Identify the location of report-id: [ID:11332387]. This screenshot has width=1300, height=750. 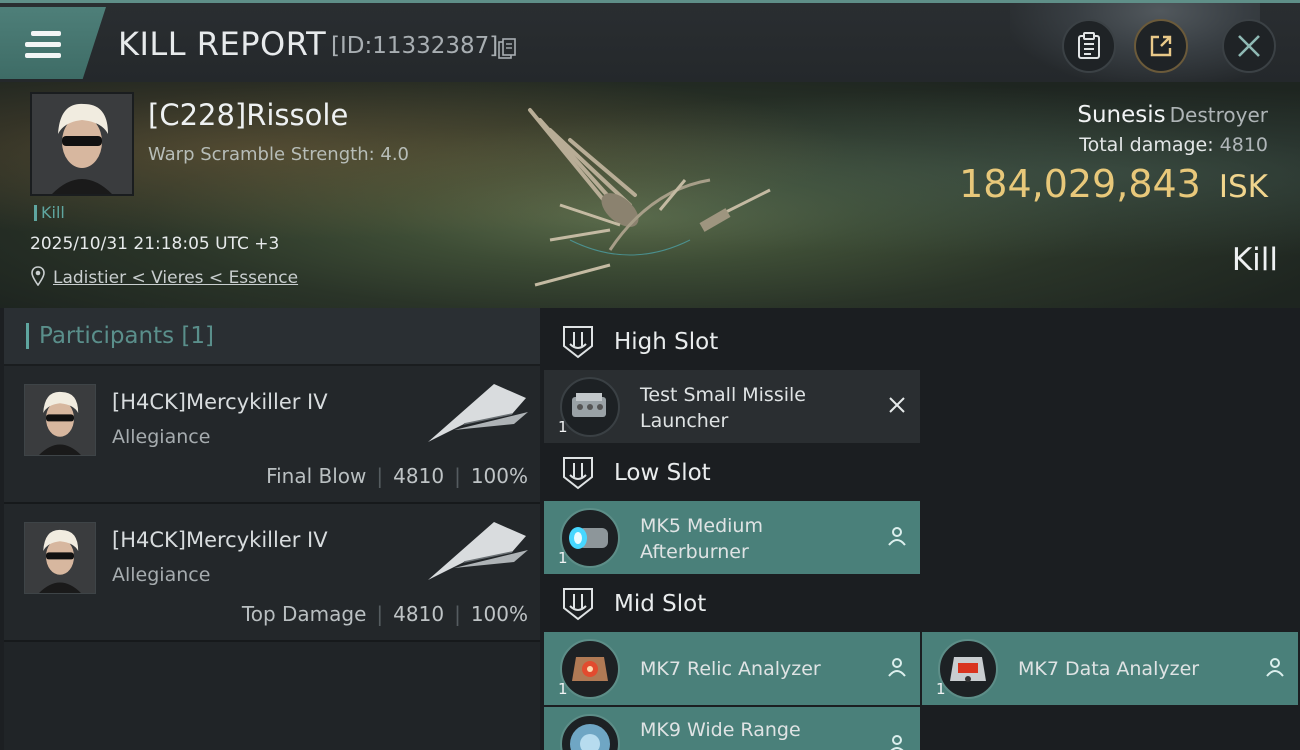
(415, 46).